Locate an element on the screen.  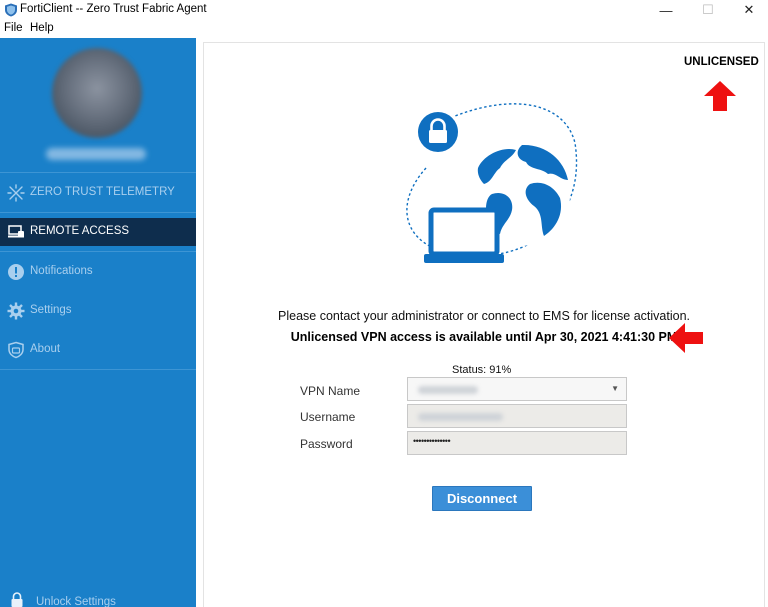
vpn-illustration is located at coordinates (492, 183).